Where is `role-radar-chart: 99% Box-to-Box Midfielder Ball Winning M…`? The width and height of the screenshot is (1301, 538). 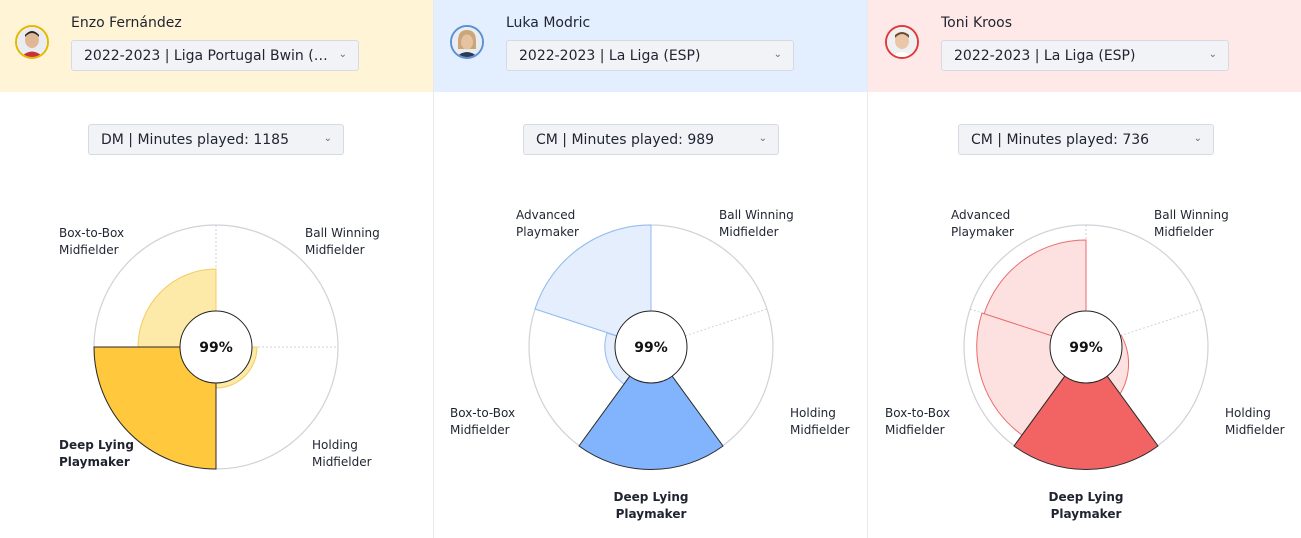
role-radar-chart: 99% Box-to-Box Midfielder Ball Winning M… is located at coordinates (219, 347).